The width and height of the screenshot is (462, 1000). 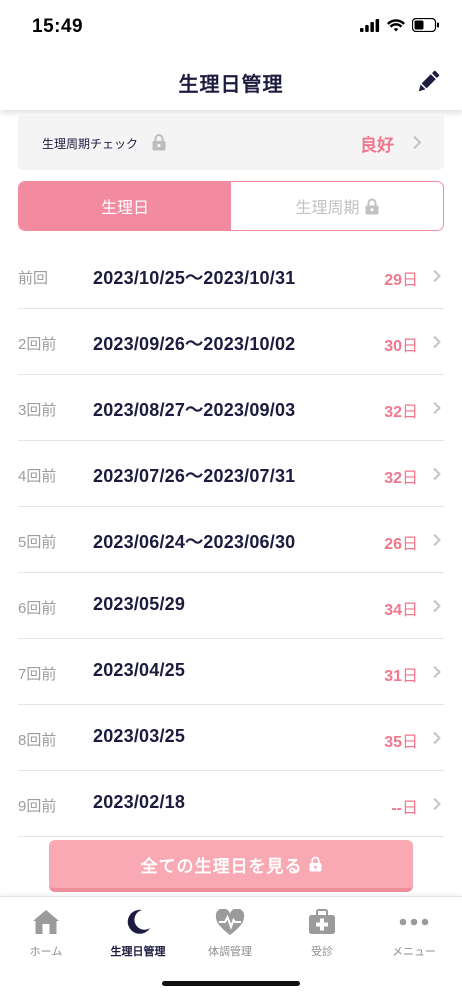 What do you see at coordinates (377, 145) in the screenshot?
I see `cycle-check-value: 良好` at bounding box center [377, 145].